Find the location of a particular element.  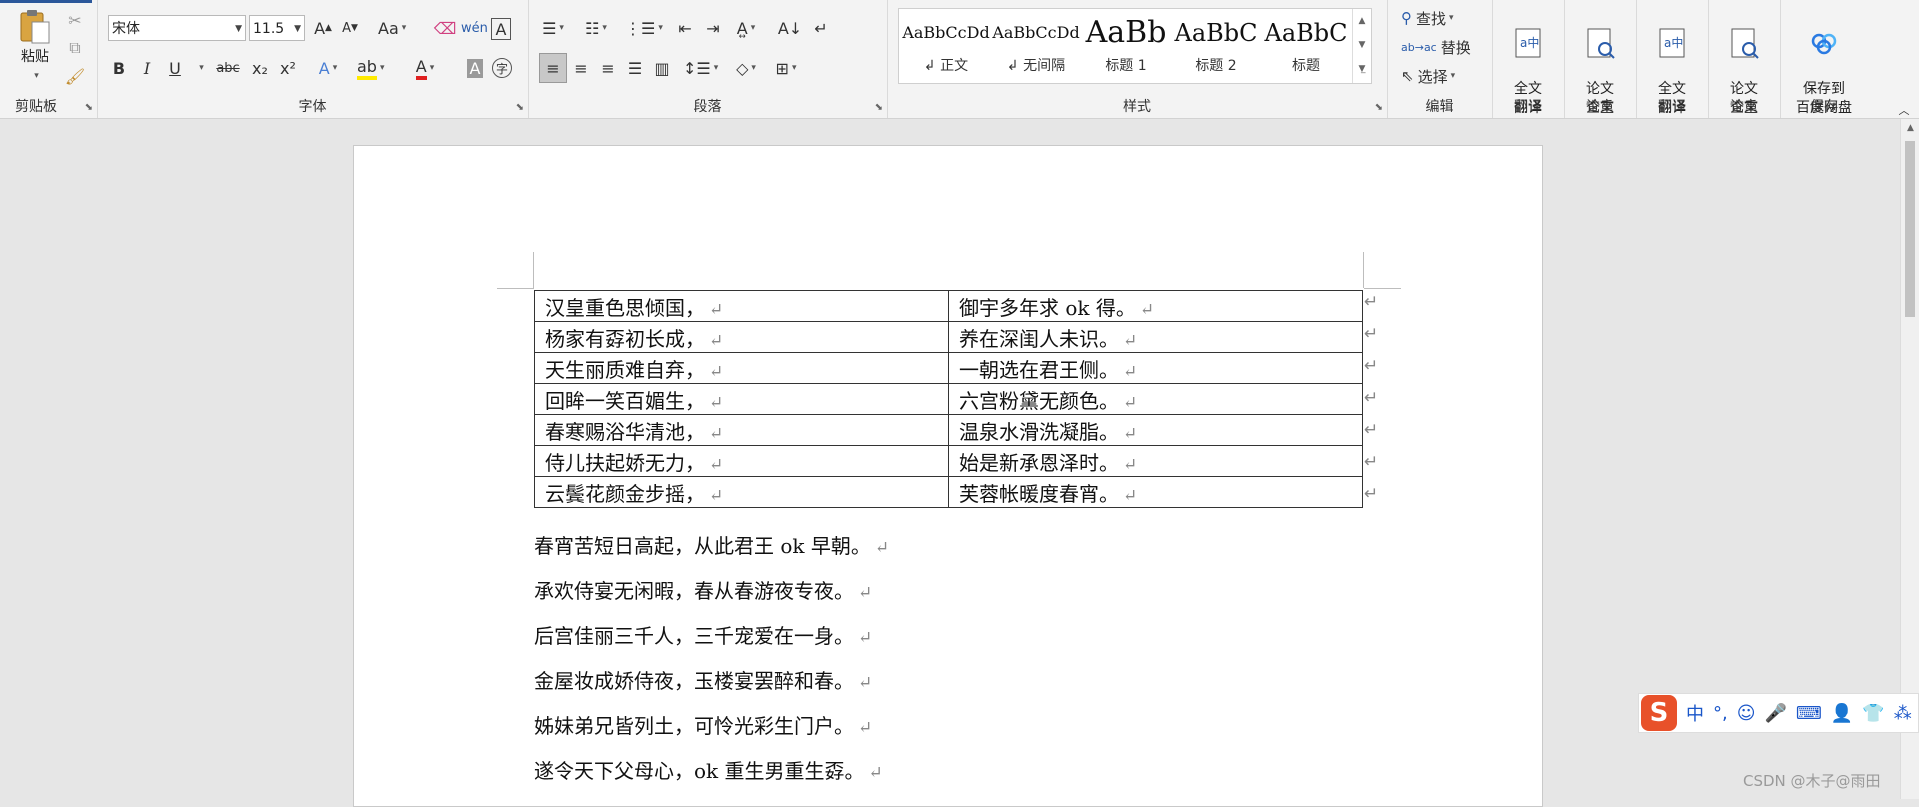

strikethrough-button: abc is located at coordinates (228, 68).